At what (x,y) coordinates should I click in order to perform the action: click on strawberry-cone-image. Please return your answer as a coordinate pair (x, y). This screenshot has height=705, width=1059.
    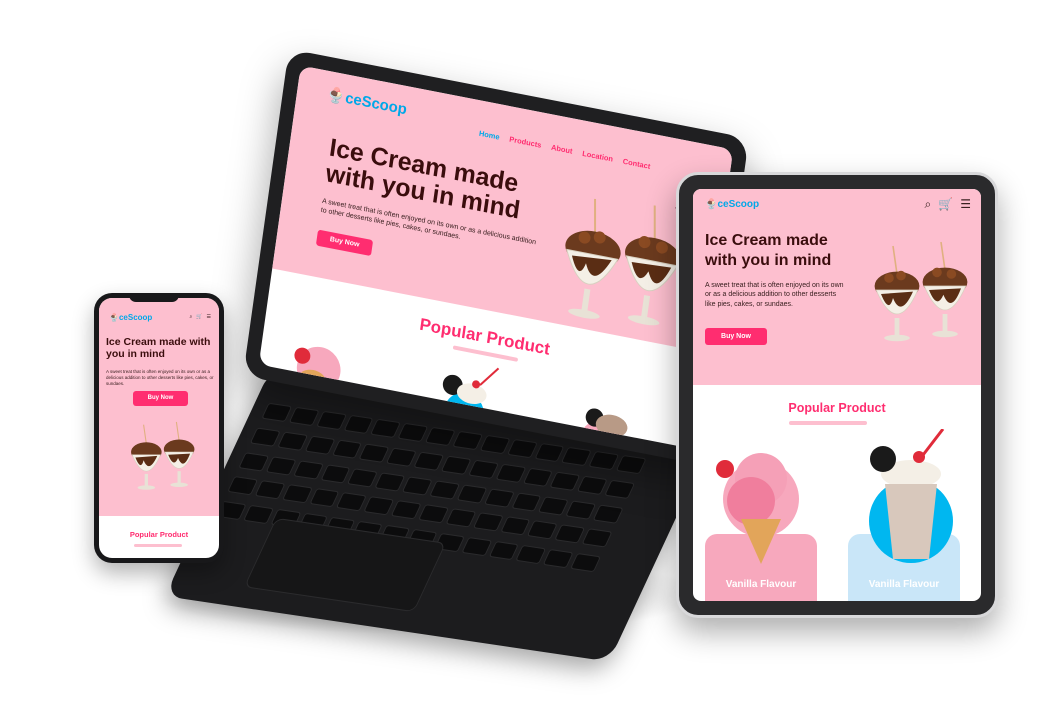
    Looking at the image, I should click on (757, 508).